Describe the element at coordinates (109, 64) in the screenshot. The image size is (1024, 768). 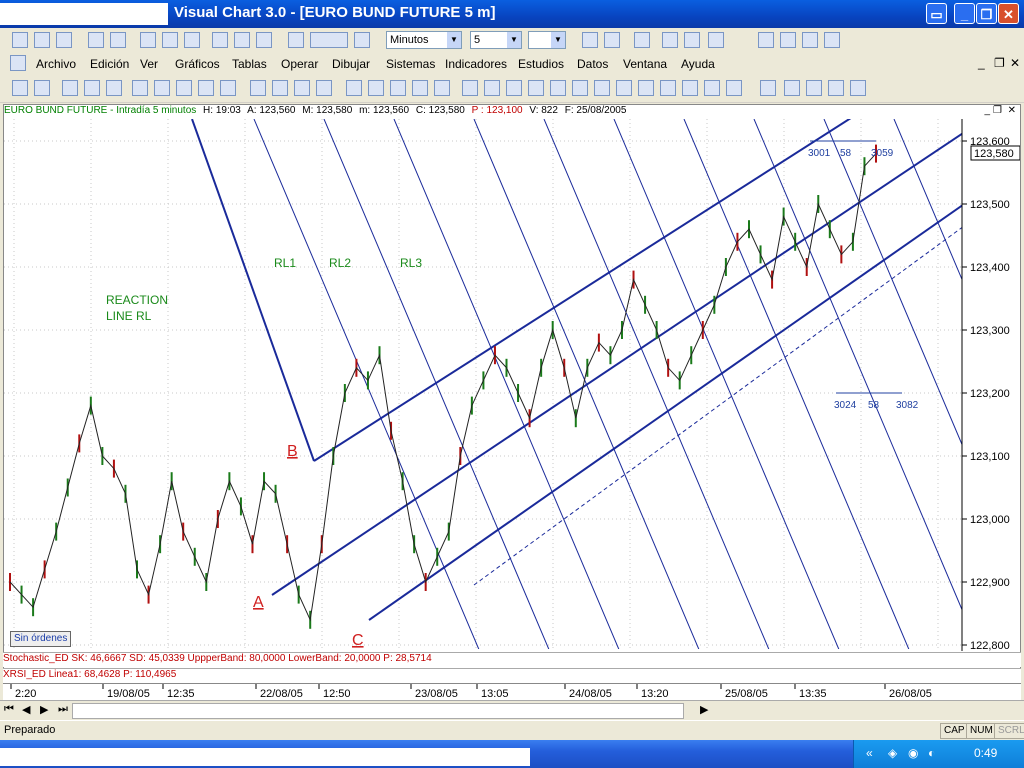
I see `menu-edicion: Edición` at that location.